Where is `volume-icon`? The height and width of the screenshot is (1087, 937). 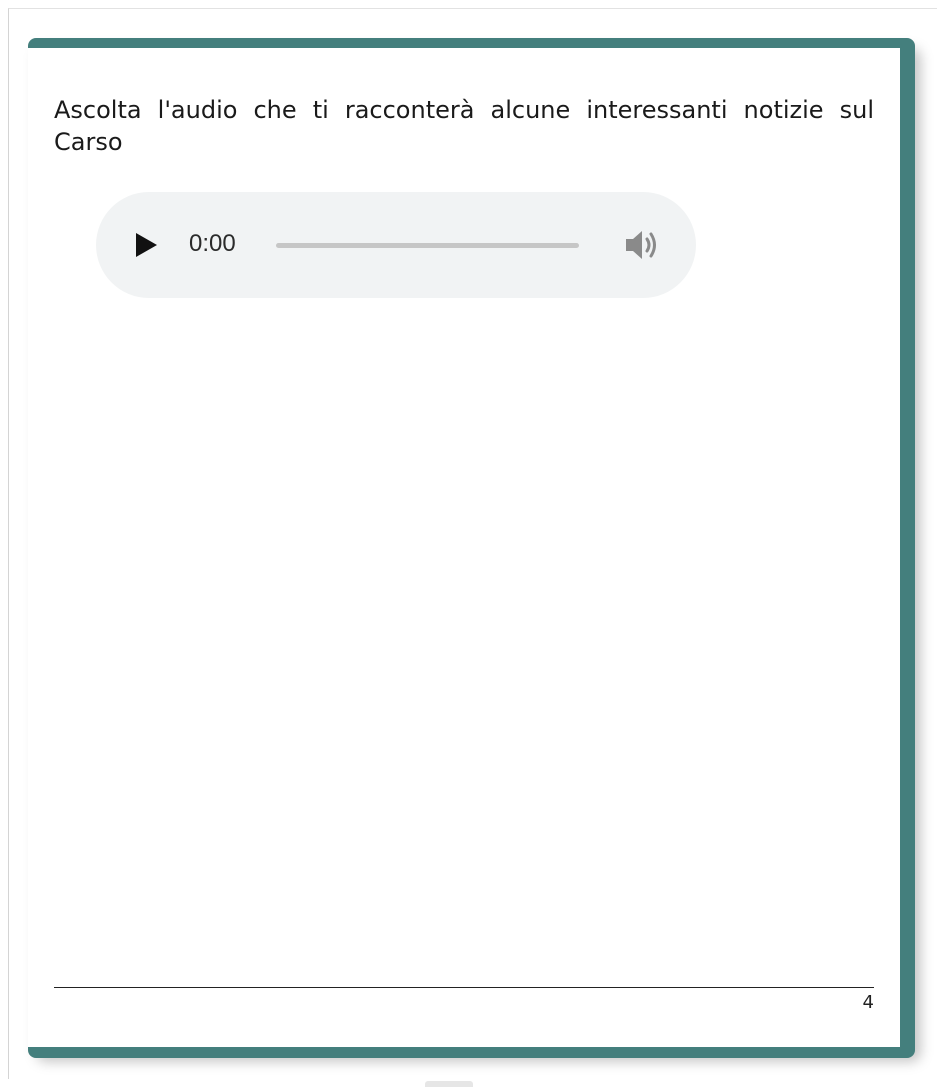
volume-icon is located at coordinates (641, 245).